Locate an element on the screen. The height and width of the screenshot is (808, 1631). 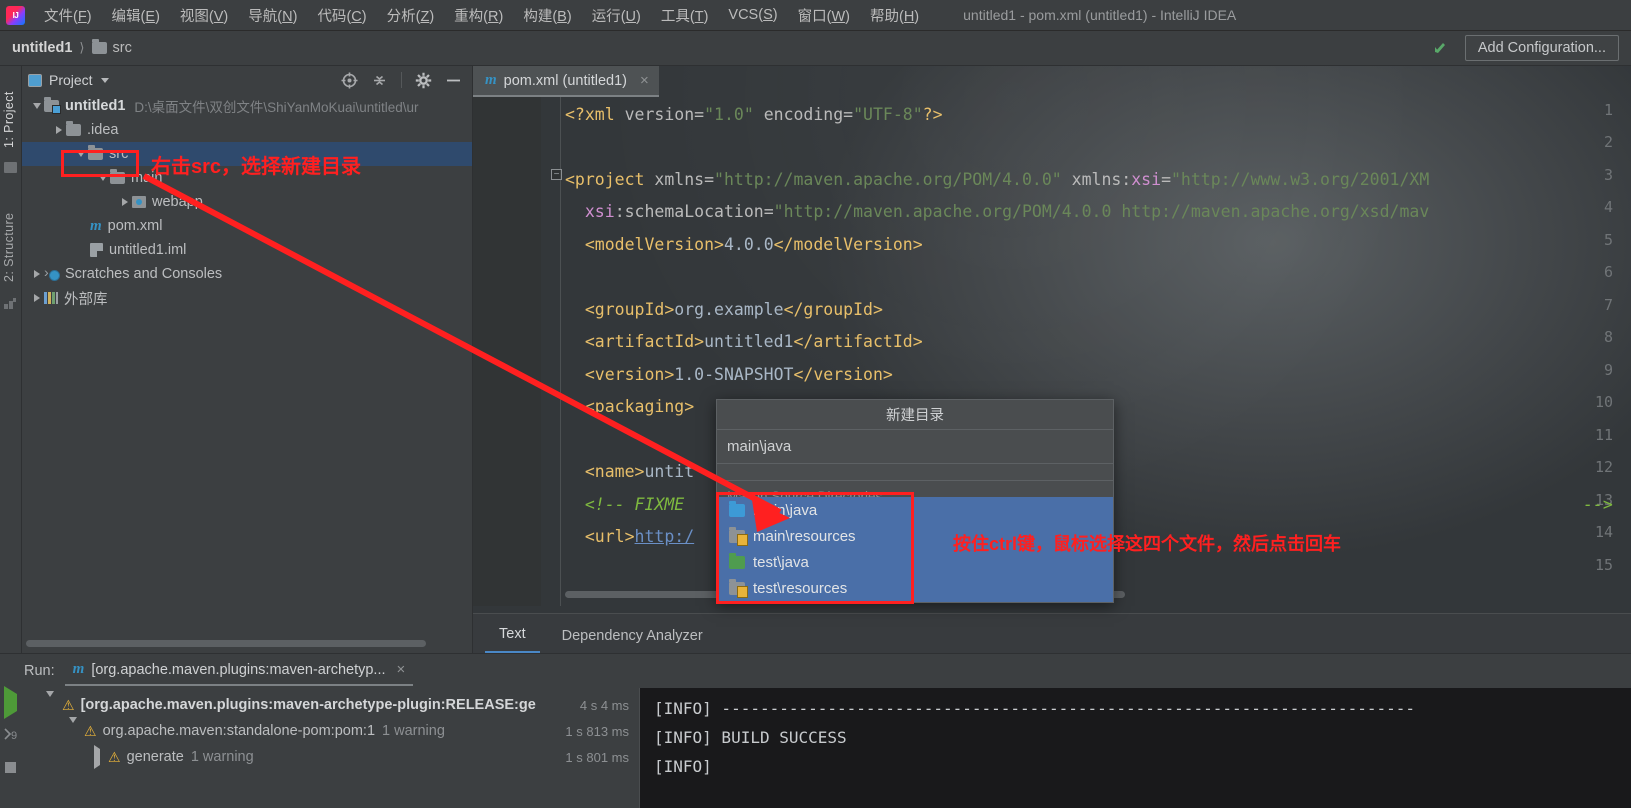
tree-item-label: pom.xml is located at coordinates (135, 226).